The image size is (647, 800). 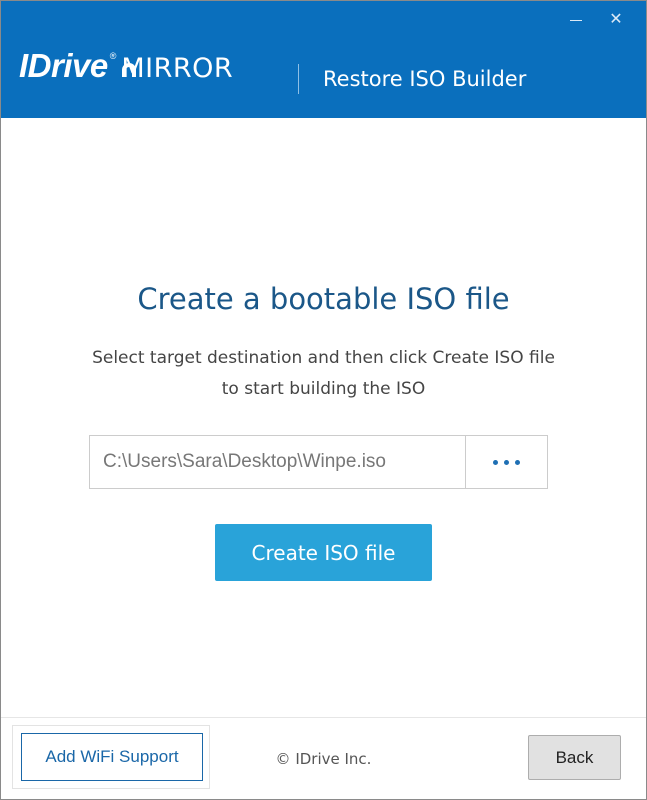 I want to click on minimize-button, so click(x=576, y=20).